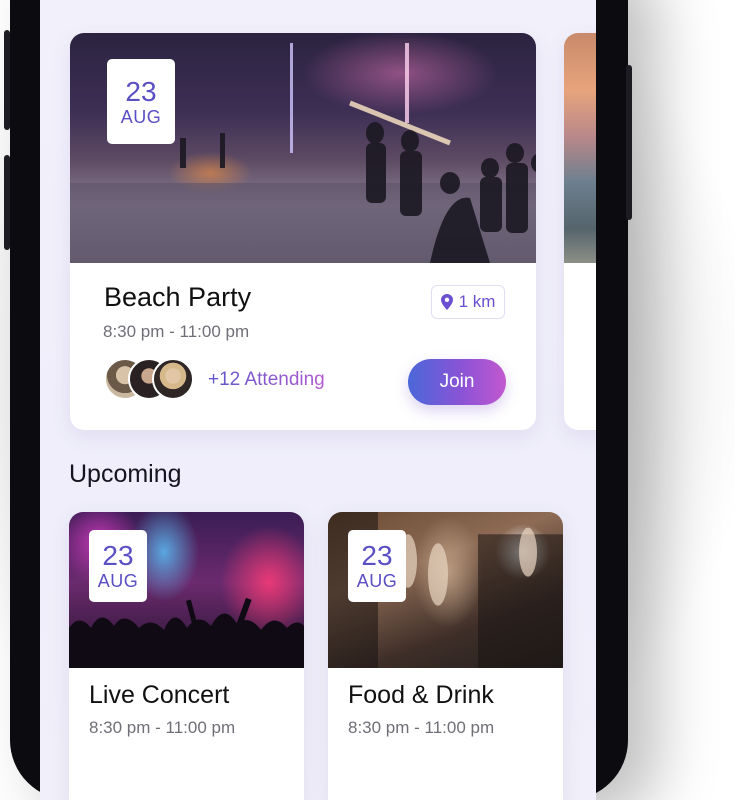  What do you see at coordinates (159, 695) in the screenshot?
I see `event-title: Live Concert` at bounding box center [159, 695].